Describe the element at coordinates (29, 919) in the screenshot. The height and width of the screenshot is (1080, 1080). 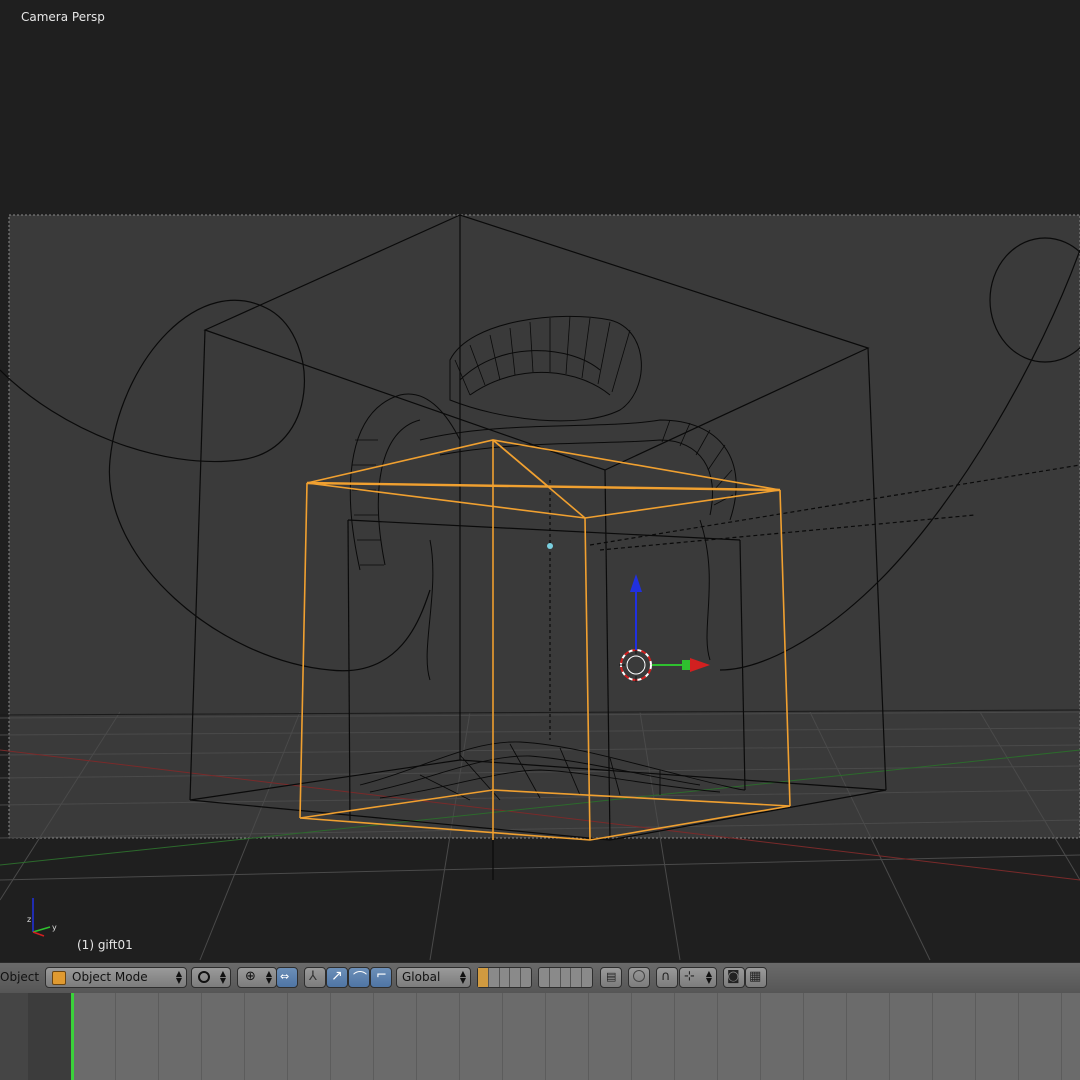
I see `svg-text: z` at that location.